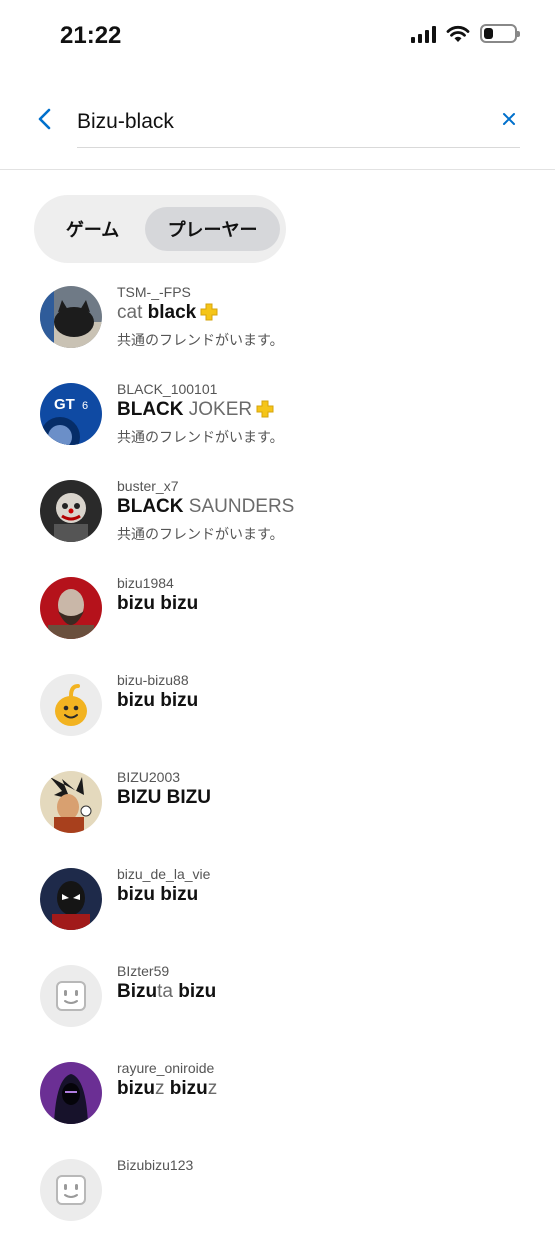 This screenshot has width=555, height=1242. What do you see at coordinates (137, 991) in the screenshot?
I see `display-name-part: Bizu` at bounding box center [137, 991].